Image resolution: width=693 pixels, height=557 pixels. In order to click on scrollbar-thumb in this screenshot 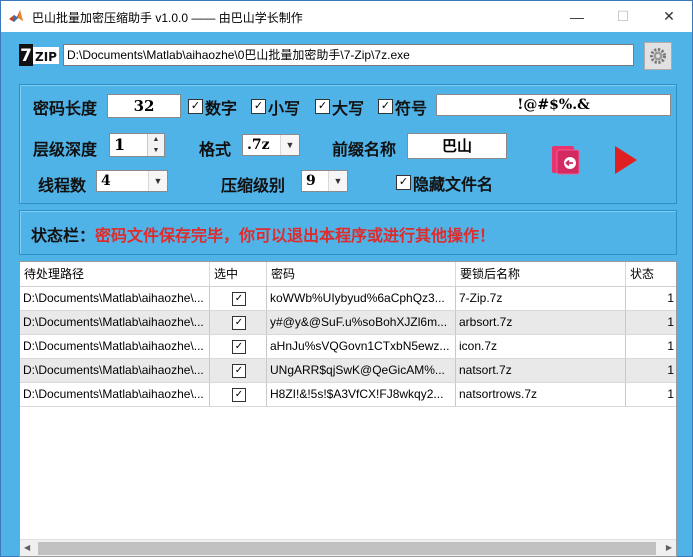, I will do `click(347, 548)`.